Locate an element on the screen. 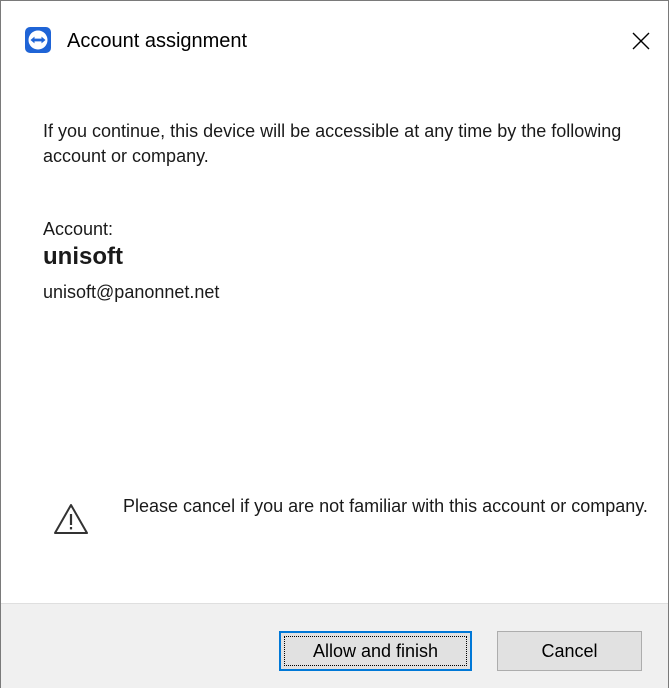  warning-triangle-icon is located at coordinates (71, 519).